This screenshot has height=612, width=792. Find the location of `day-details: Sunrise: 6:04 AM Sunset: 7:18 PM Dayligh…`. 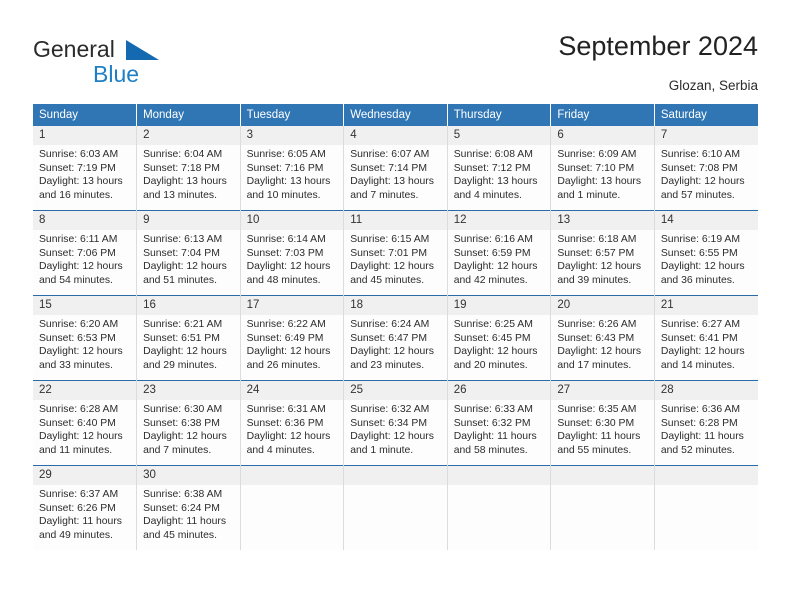

day-details: Sunrise: 6:04 AM Sunset: 7:18 PM Dayligh… is located at coordinates (188, 173).